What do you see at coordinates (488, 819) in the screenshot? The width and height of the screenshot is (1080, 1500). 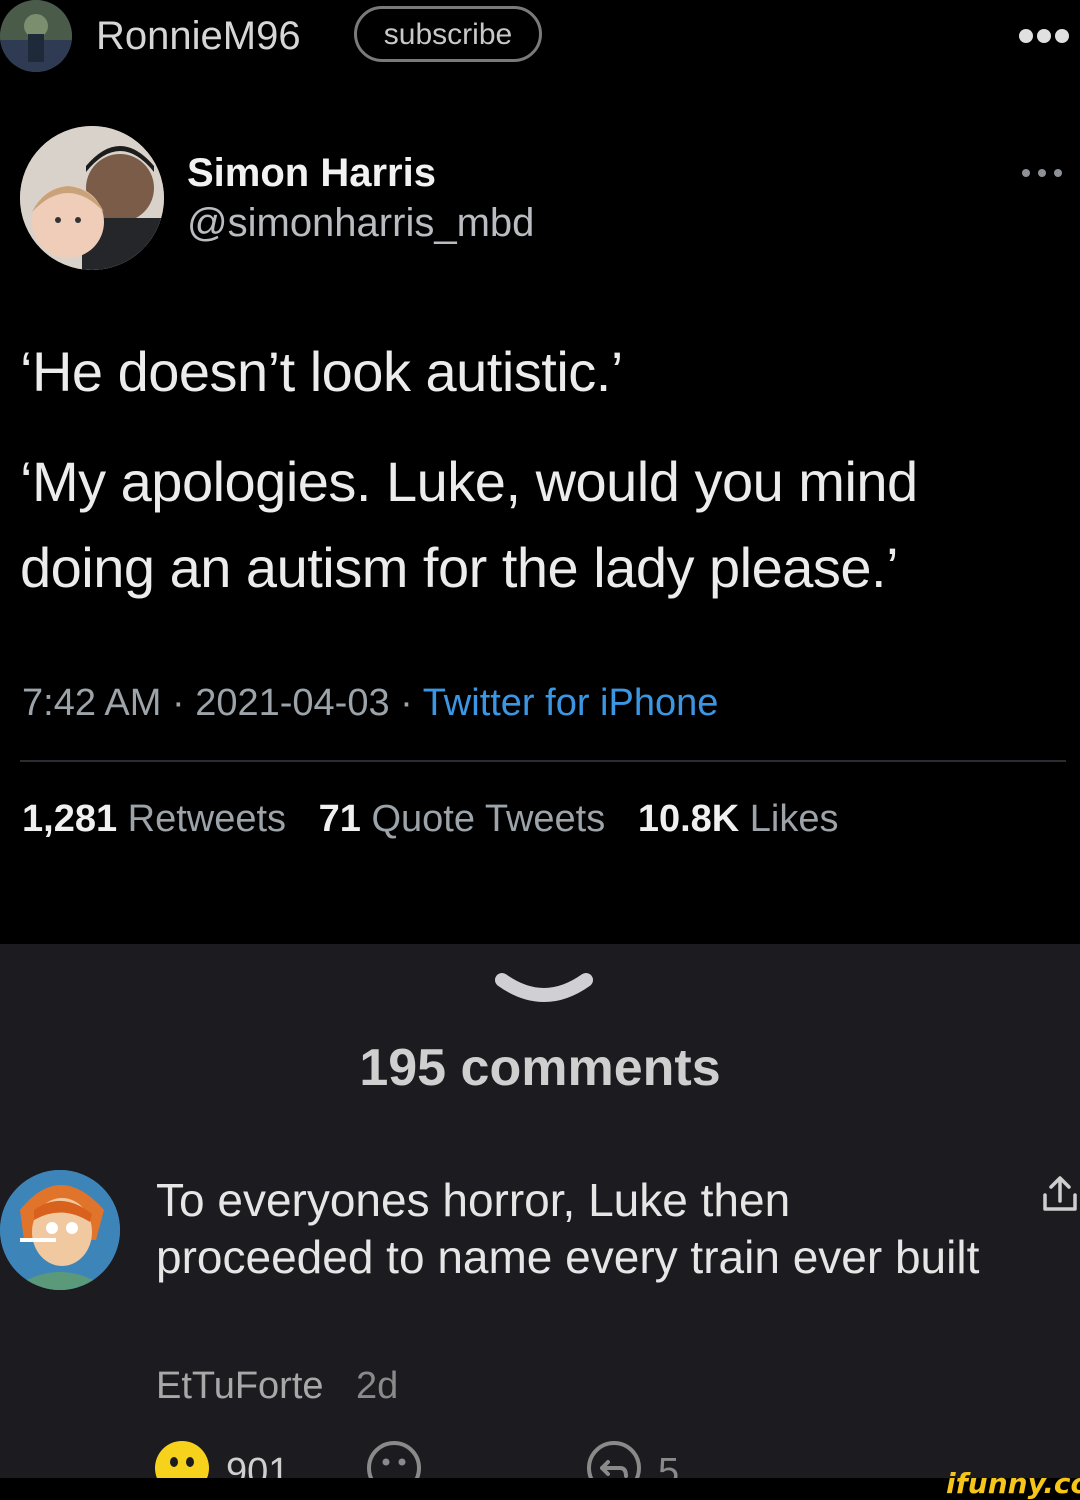 I see `quotes-label: Quote Tweets` at bounding box center [488, 819].